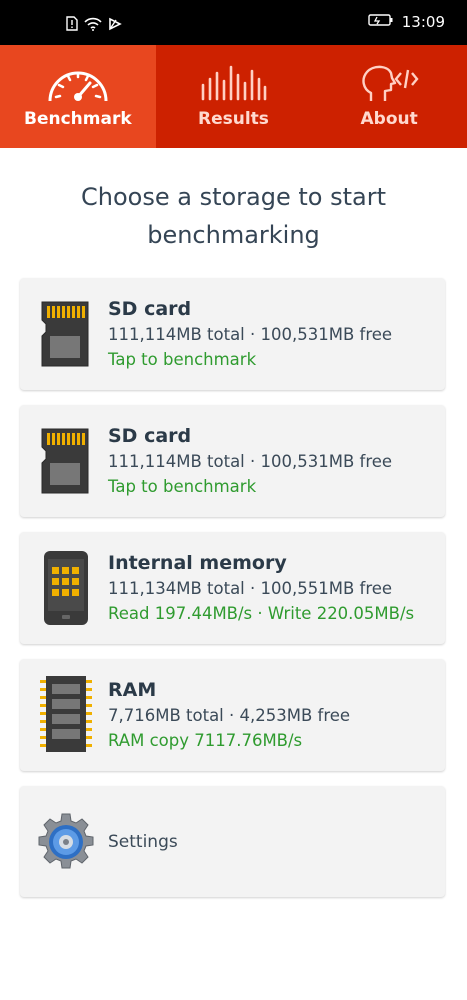 The image size is (467, 1000). What do you see at coordinates (197, 563) in the screenshot?
I see `card-title: Internal memory` at bounding box center [197, 563].